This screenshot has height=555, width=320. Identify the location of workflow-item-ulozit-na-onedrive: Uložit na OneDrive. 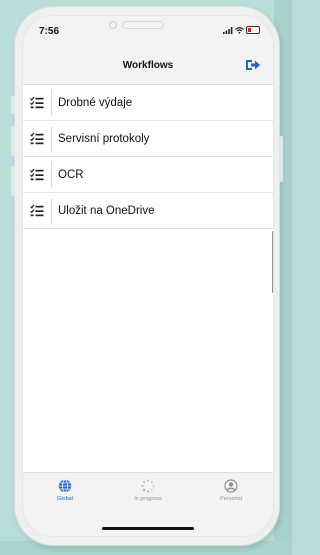
(148, 211).